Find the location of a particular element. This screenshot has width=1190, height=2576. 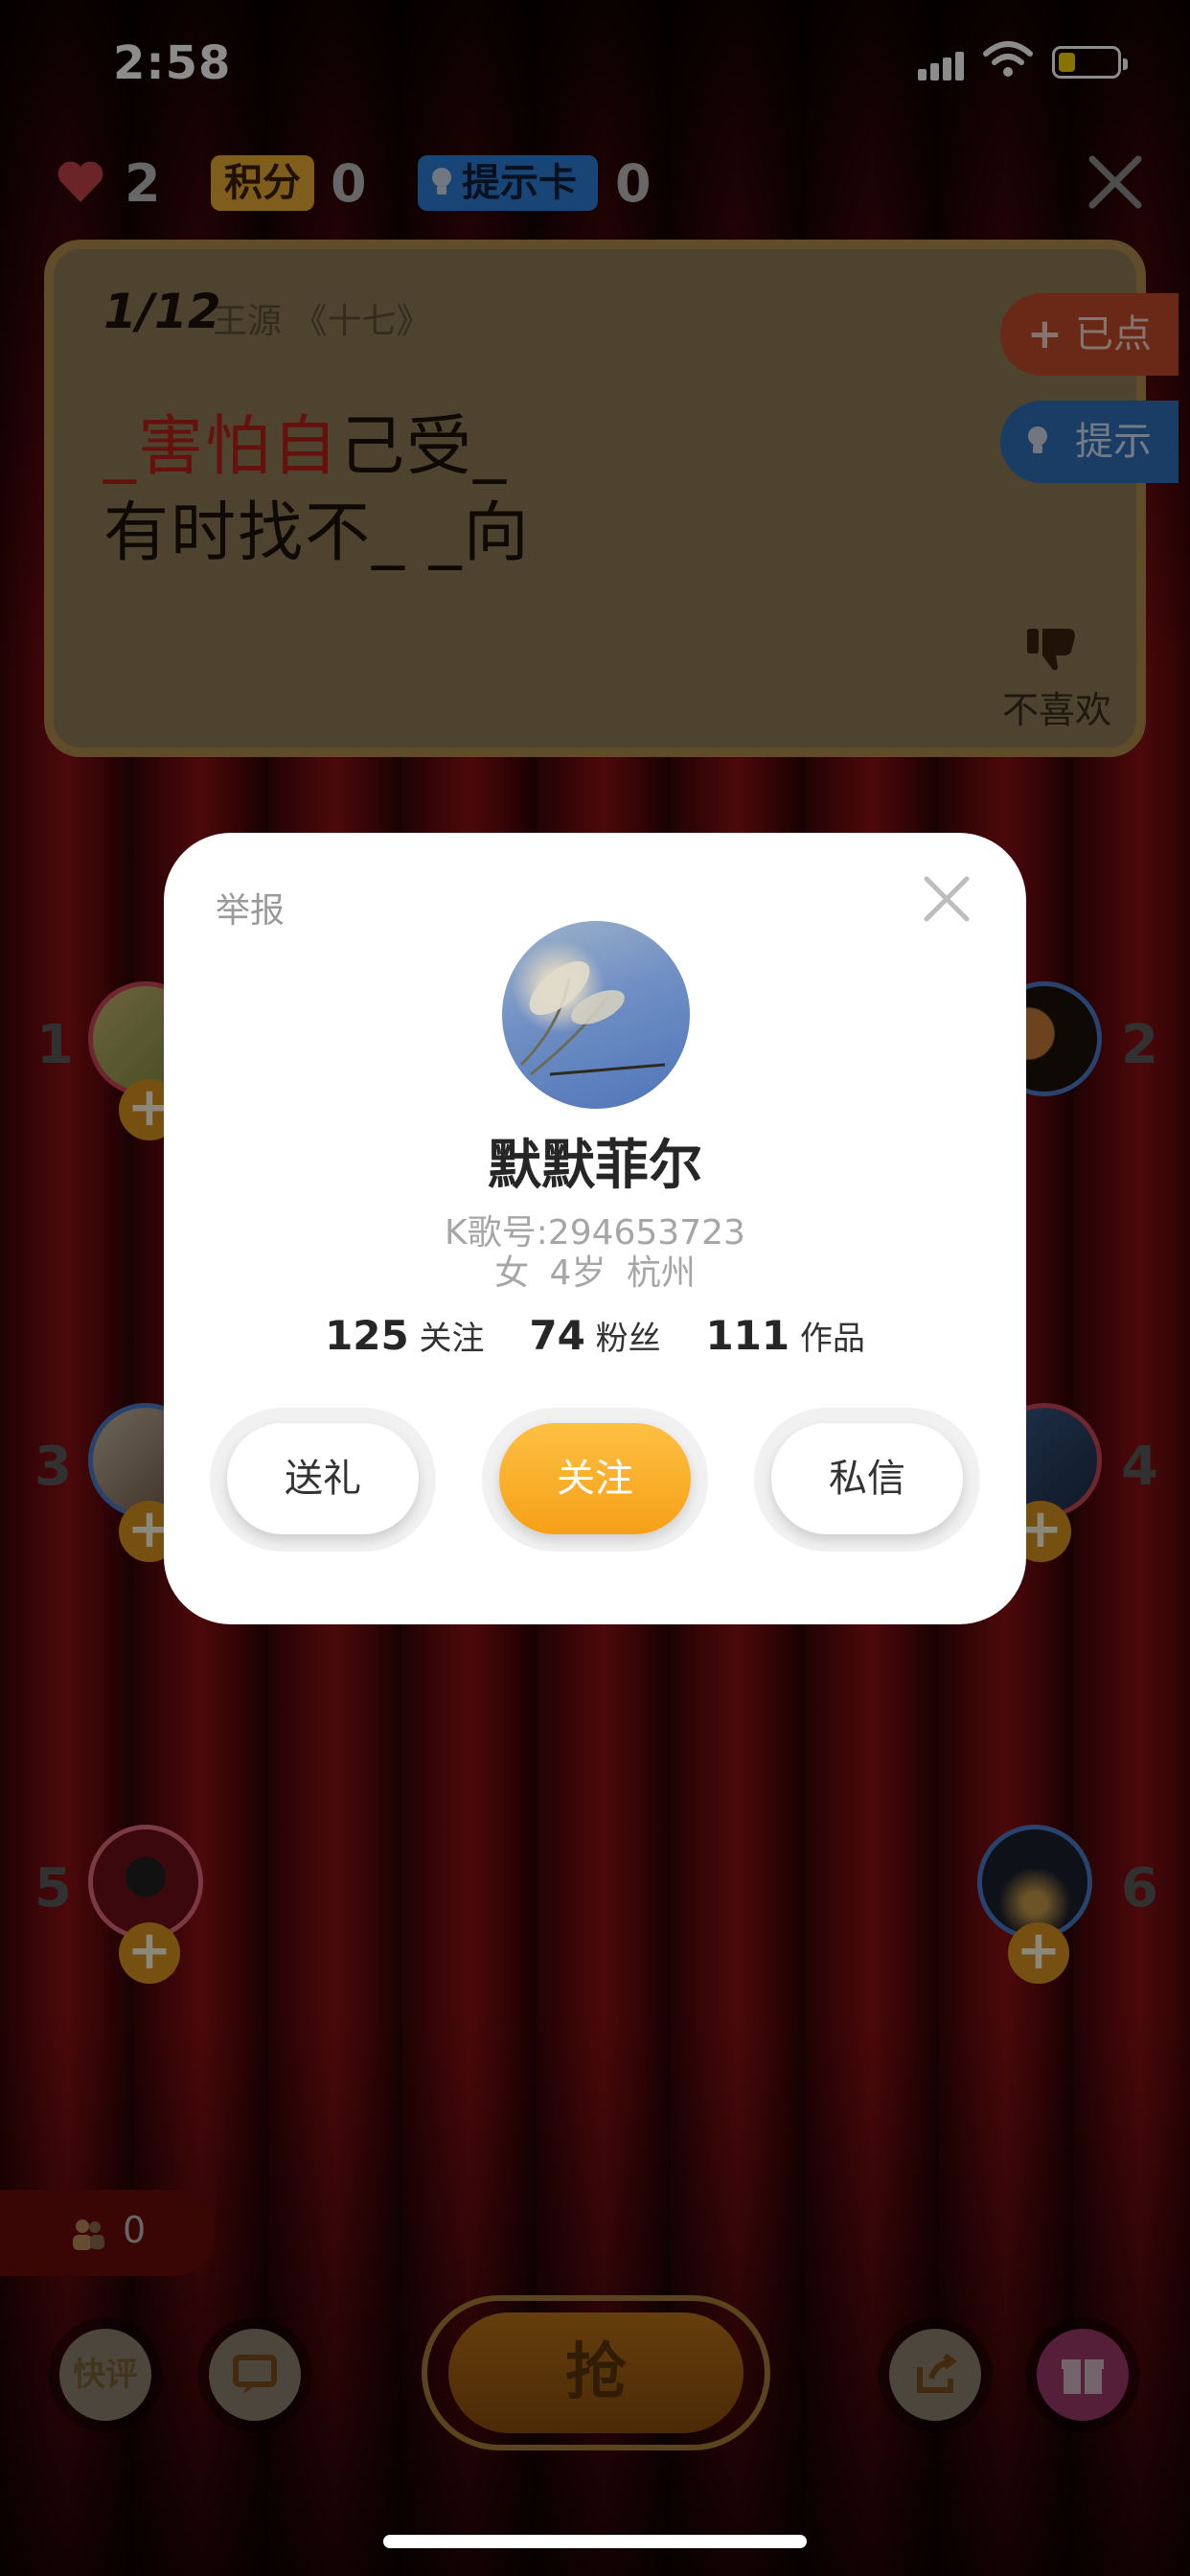

profile-avatar is located at coordinates (596, 1015).